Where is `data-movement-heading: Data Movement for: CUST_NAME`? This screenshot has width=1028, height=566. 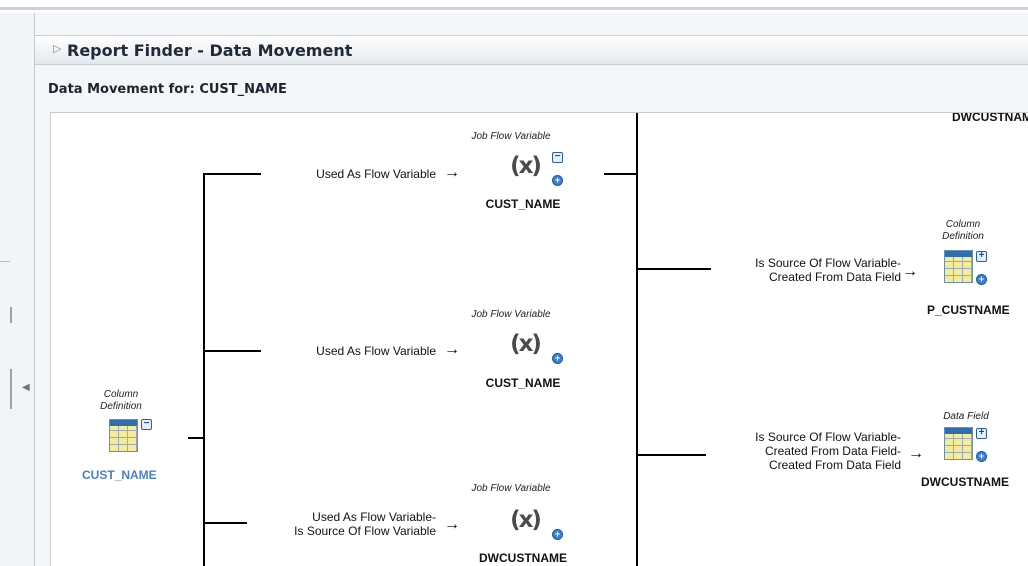 data-movement-heading: Data Movement for: CUST_NAME is located at coordinates (167, 89).